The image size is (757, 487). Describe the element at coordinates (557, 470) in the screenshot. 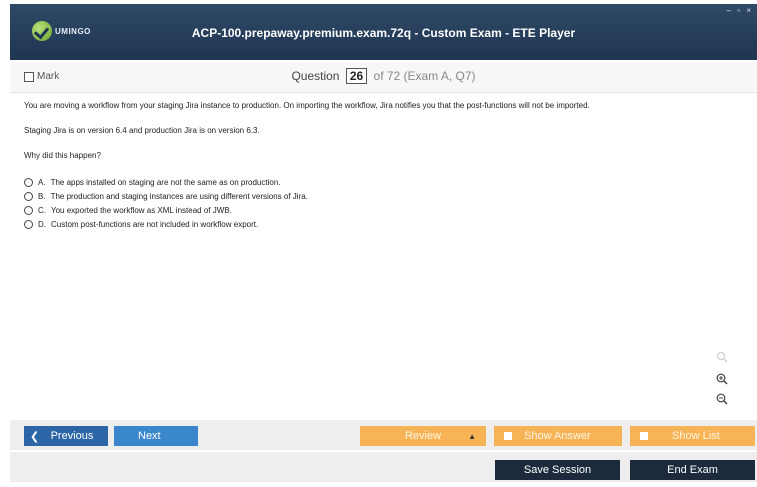

I see `save-session-button: Save Session` at that location.